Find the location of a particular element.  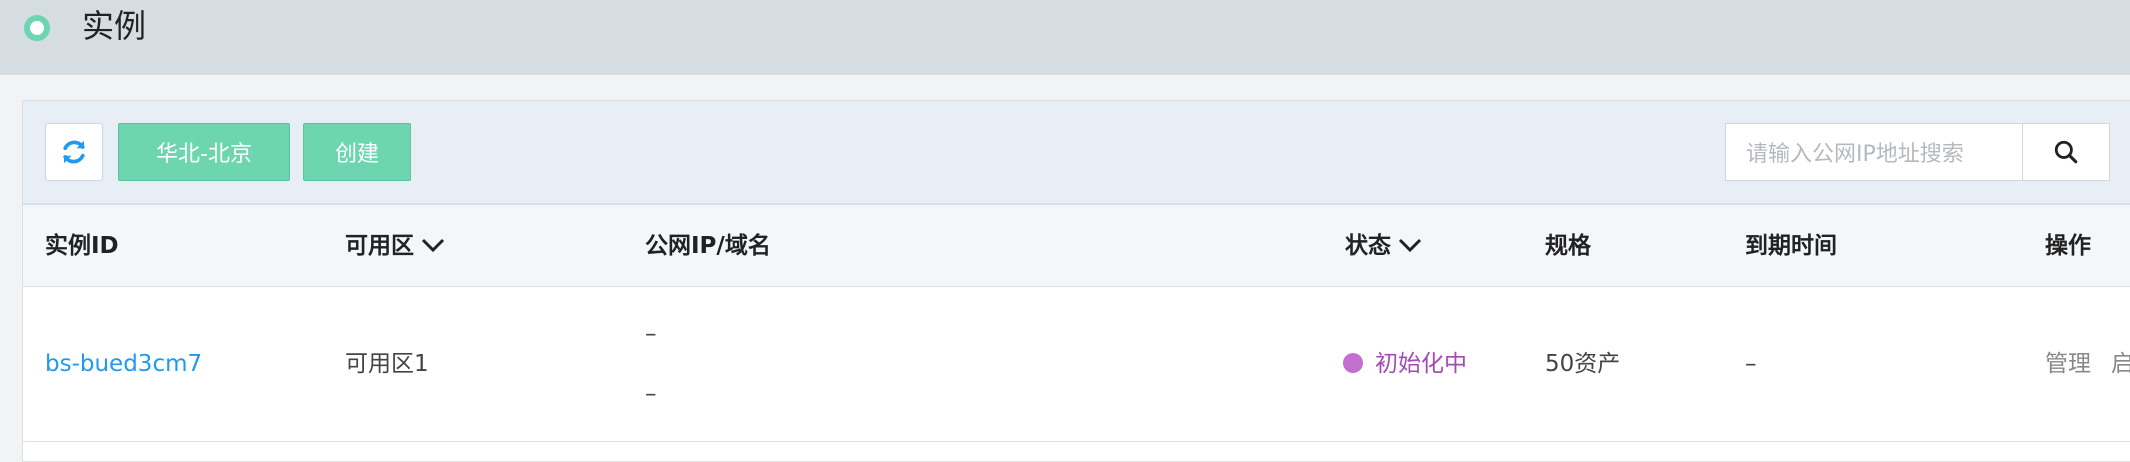

search-icon is located at coordinates (2066, 152).